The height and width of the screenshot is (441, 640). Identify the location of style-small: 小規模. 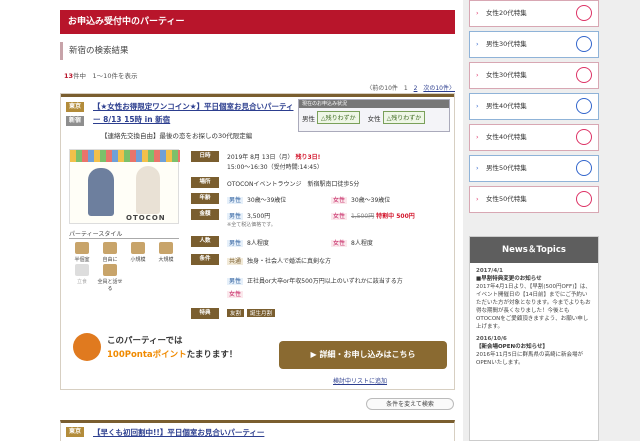
(138, 252).